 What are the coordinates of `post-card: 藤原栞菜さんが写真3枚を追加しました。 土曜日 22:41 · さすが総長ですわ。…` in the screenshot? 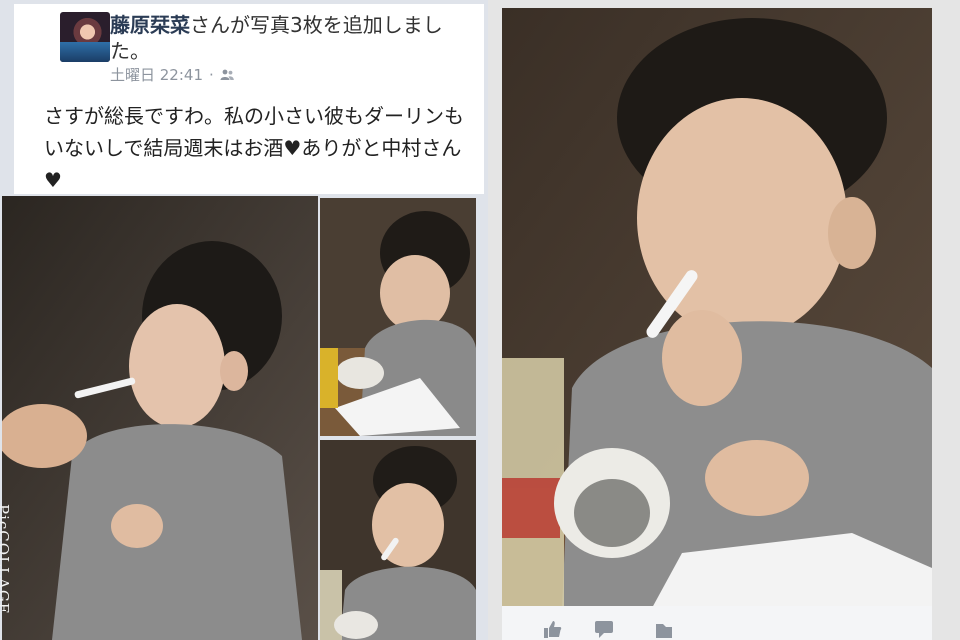 It's located at (249, 99).